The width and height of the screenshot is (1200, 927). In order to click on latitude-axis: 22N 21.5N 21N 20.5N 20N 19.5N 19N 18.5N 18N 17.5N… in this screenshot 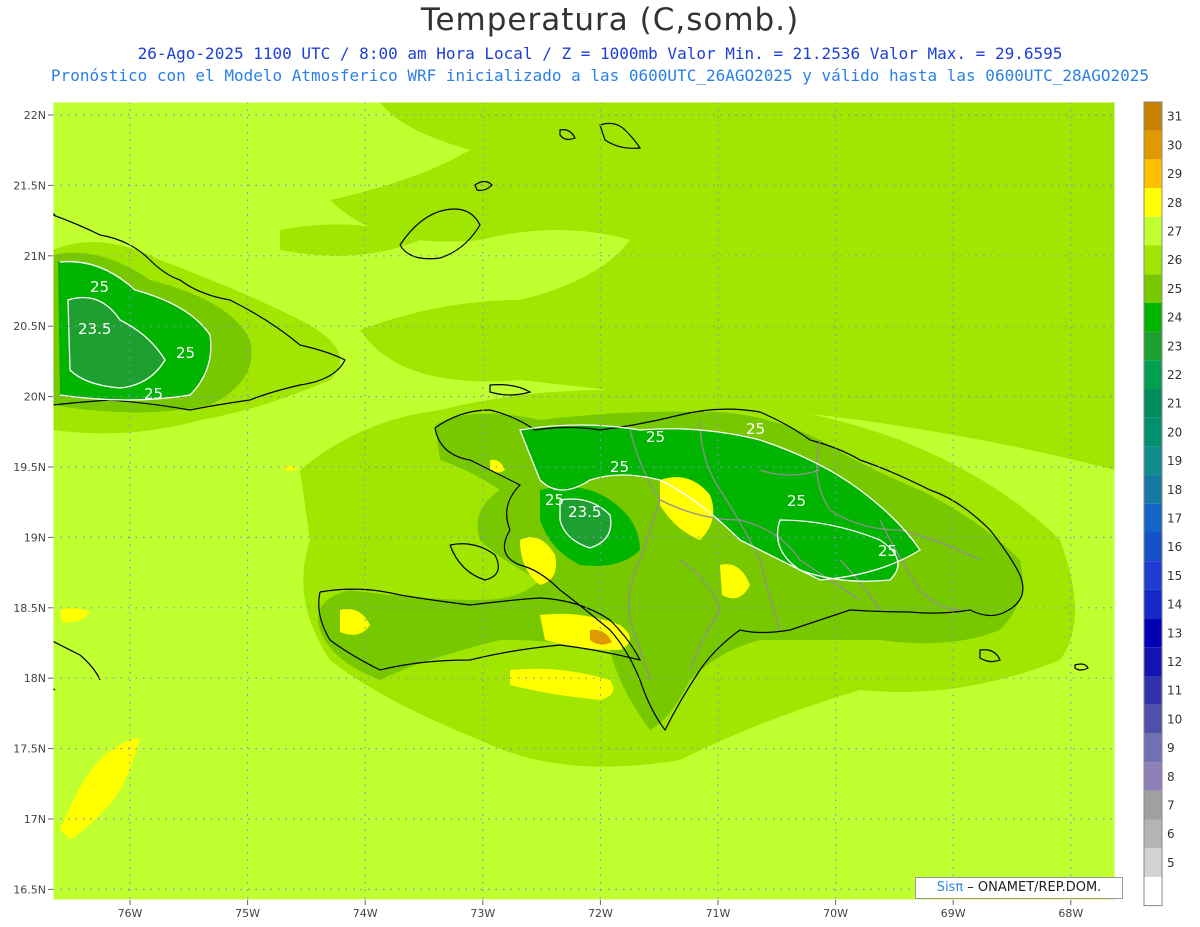, I will do `click(33, 502)`.